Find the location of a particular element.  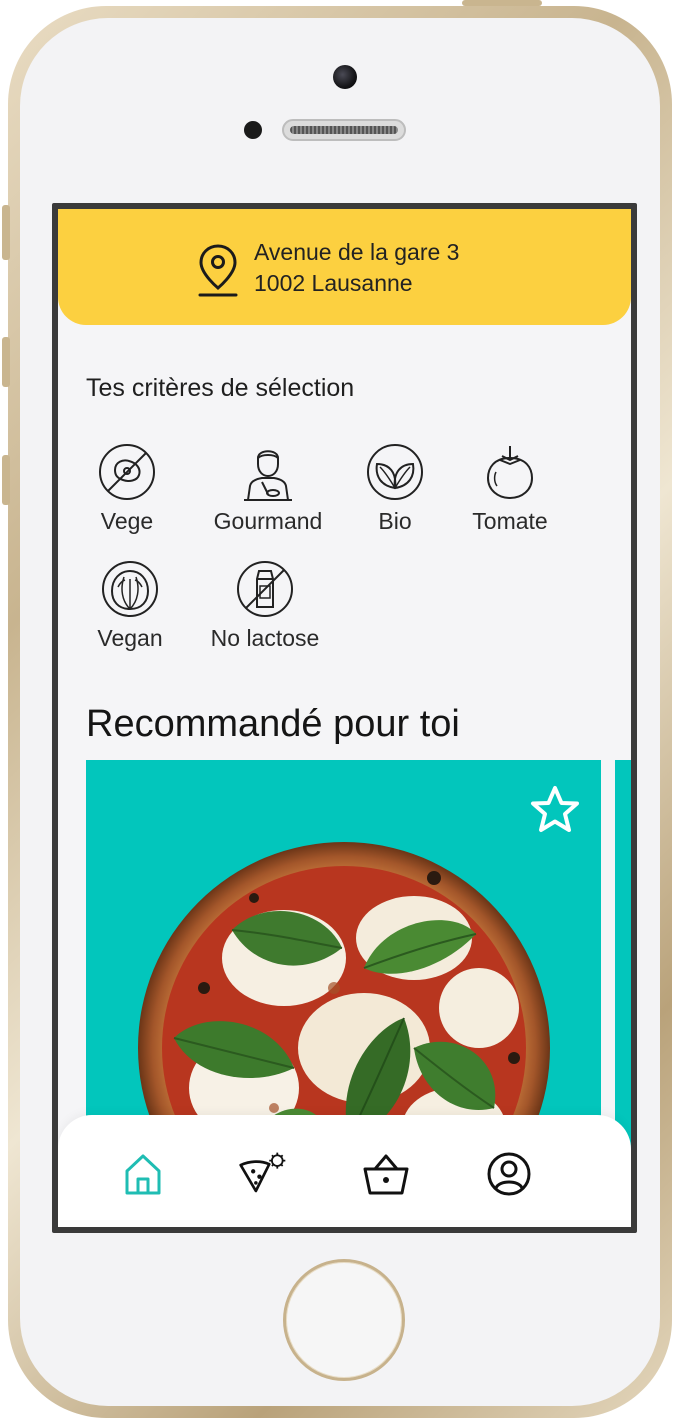

leaves-icon is located at coordinates (395, 472).